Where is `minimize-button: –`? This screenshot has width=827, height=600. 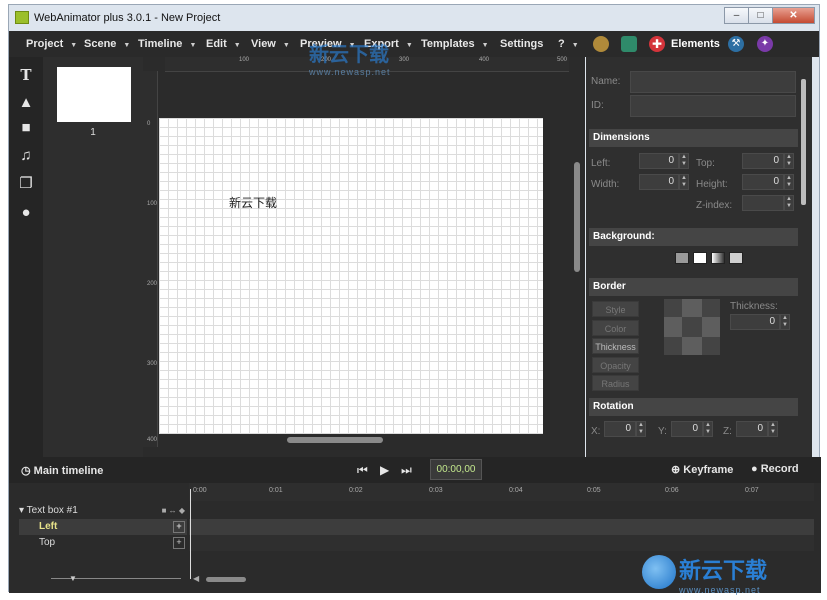
minimize-button: – is located at coordinates (736, 15).